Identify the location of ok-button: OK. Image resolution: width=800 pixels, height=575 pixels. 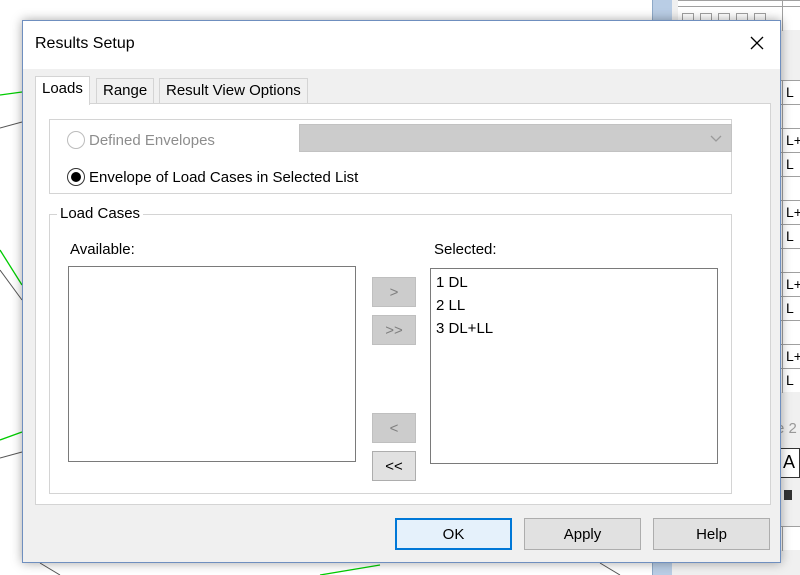
(453, 534).